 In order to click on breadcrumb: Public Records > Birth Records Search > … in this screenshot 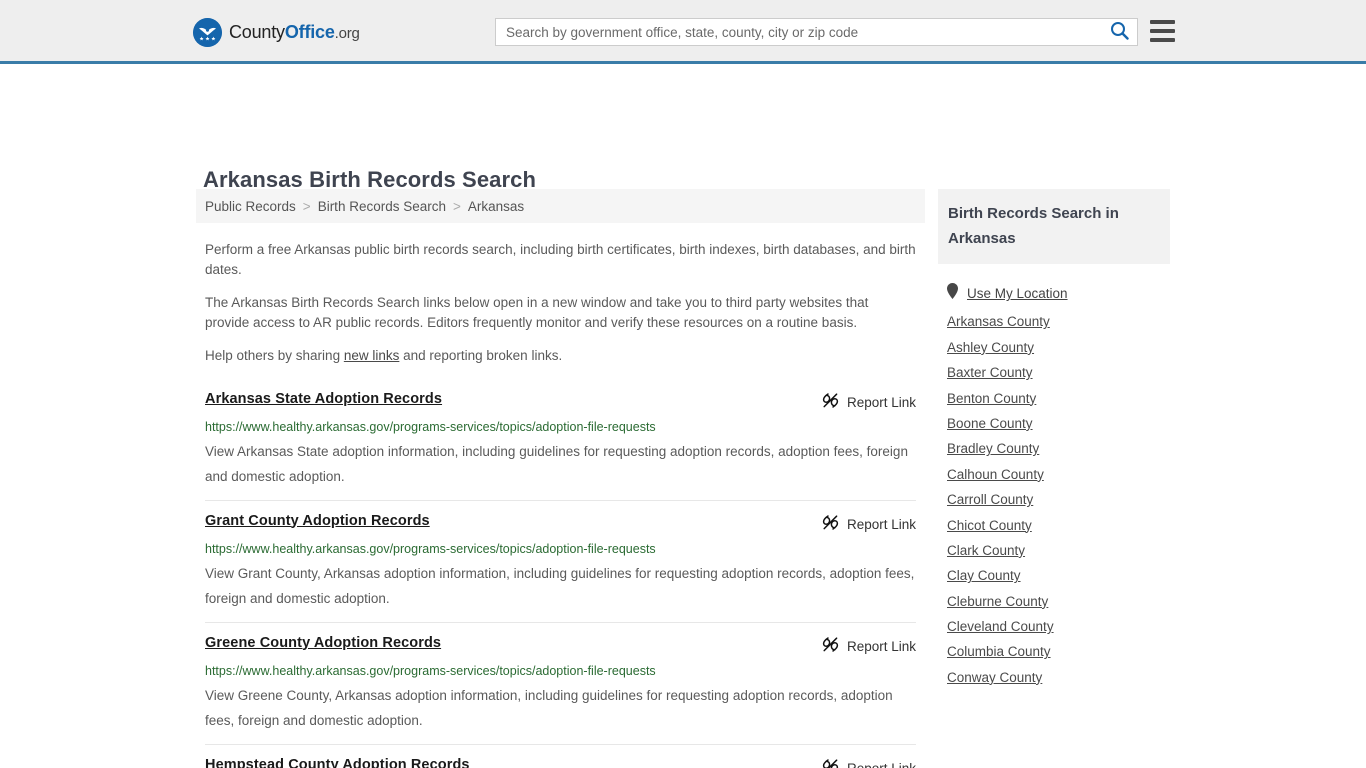, I will do `click(560, 206)`.